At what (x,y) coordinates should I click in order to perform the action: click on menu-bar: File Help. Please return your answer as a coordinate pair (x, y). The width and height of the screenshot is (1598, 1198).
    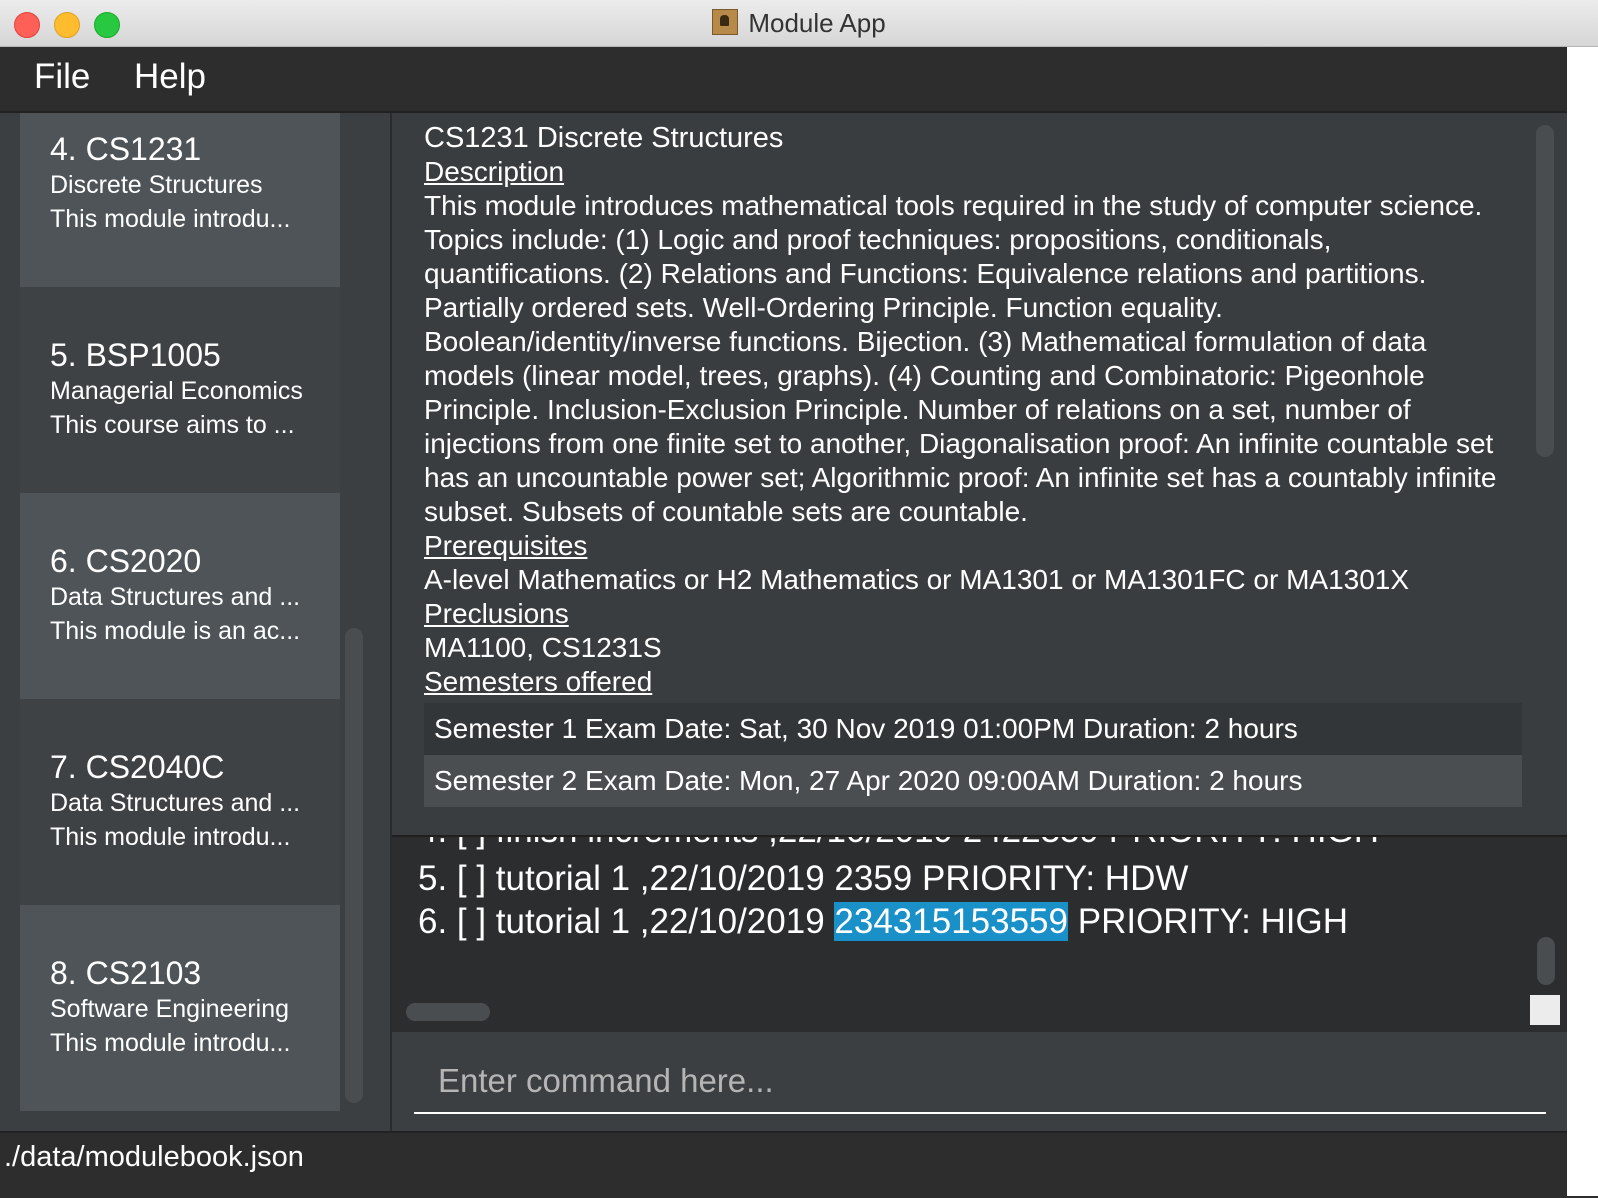
    Looking at the image, I should click on (799, 80).